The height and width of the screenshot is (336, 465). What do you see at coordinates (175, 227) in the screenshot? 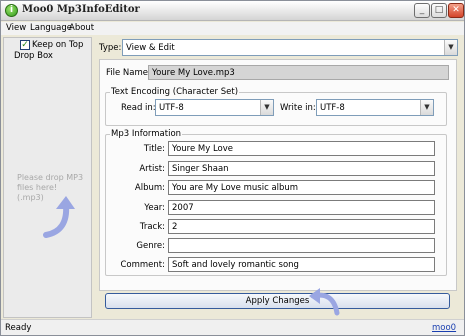
I see `track-value: 2` at bounding box center [175, 227].